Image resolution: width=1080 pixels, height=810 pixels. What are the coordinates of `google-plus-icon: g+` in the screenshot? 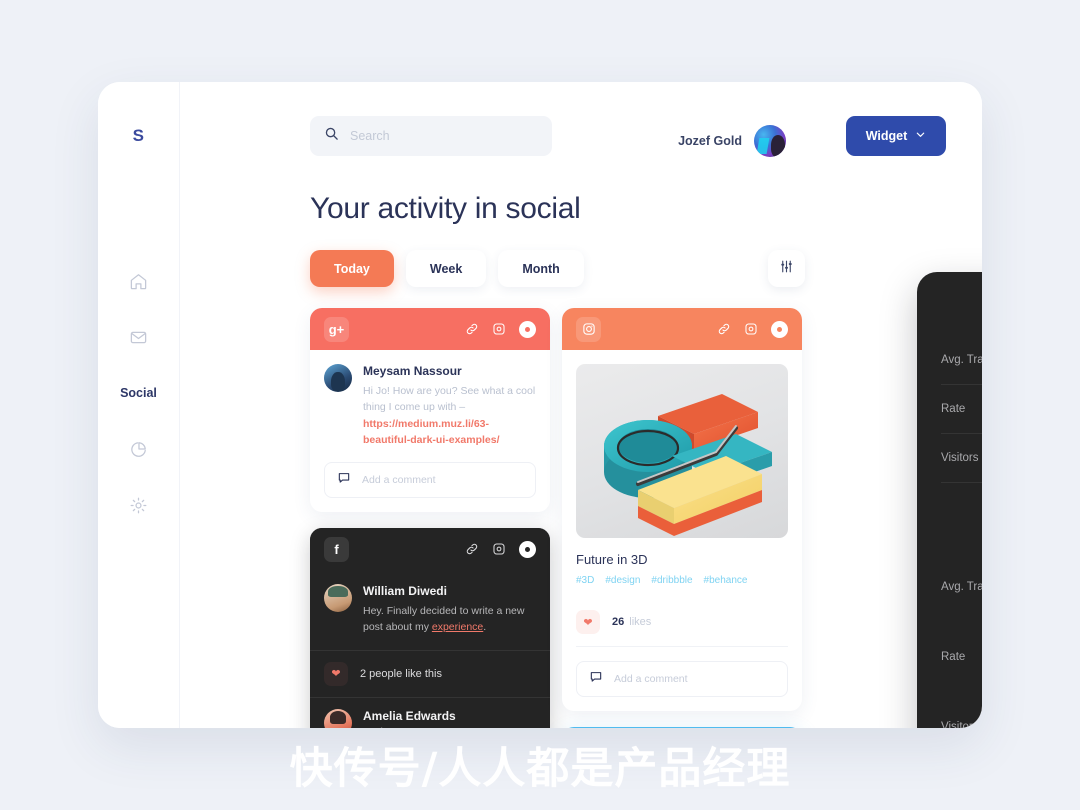 It's located at (336, 329).